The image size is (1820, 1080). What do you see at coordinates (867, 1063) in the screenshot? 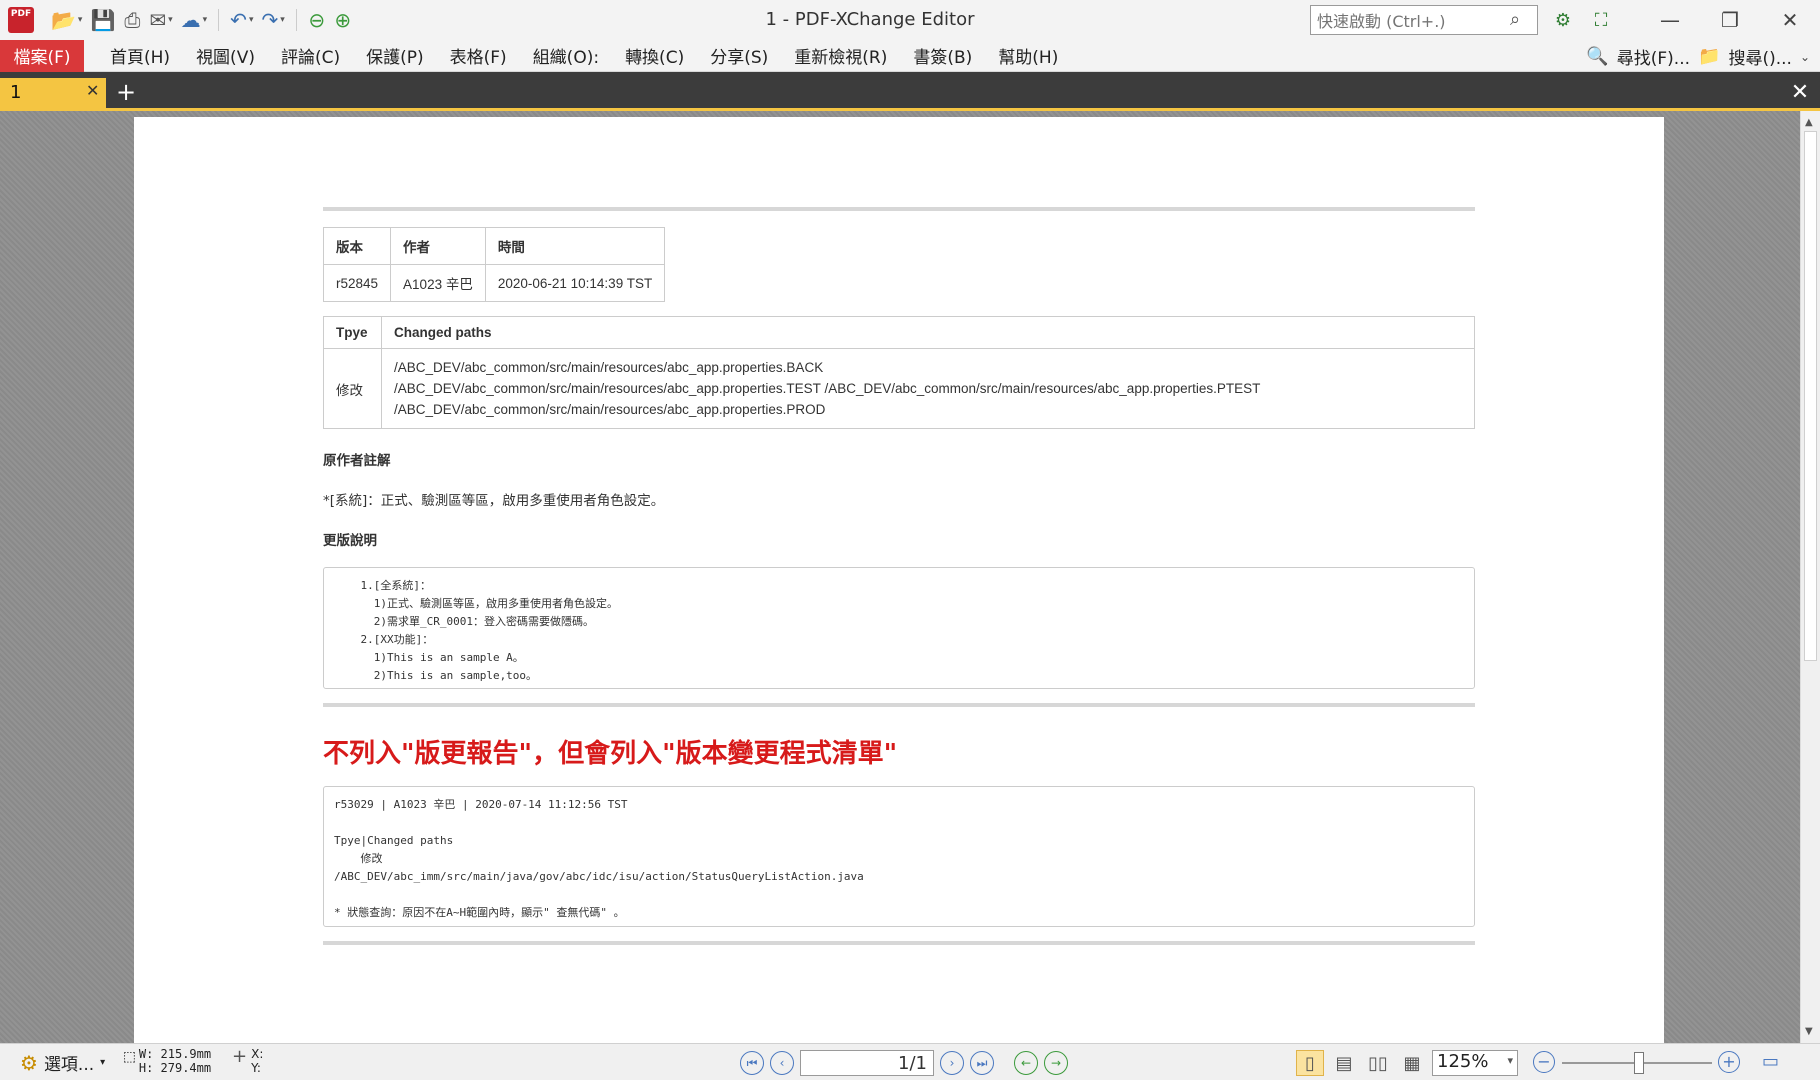
I see `page-number-input` at bounding box center [867, 1063].